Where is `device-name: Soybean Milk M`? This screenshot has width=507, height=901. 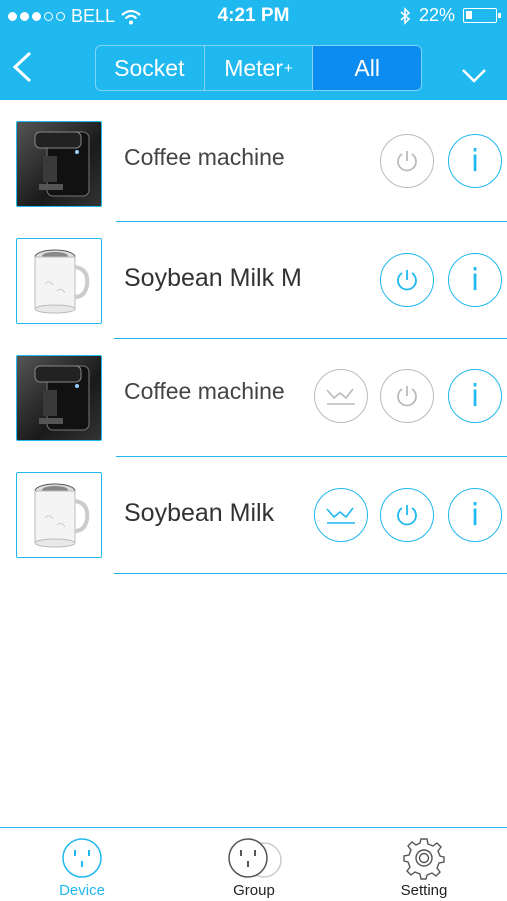
device-name: Soybean Milk M is located at coordinates (213, 278).